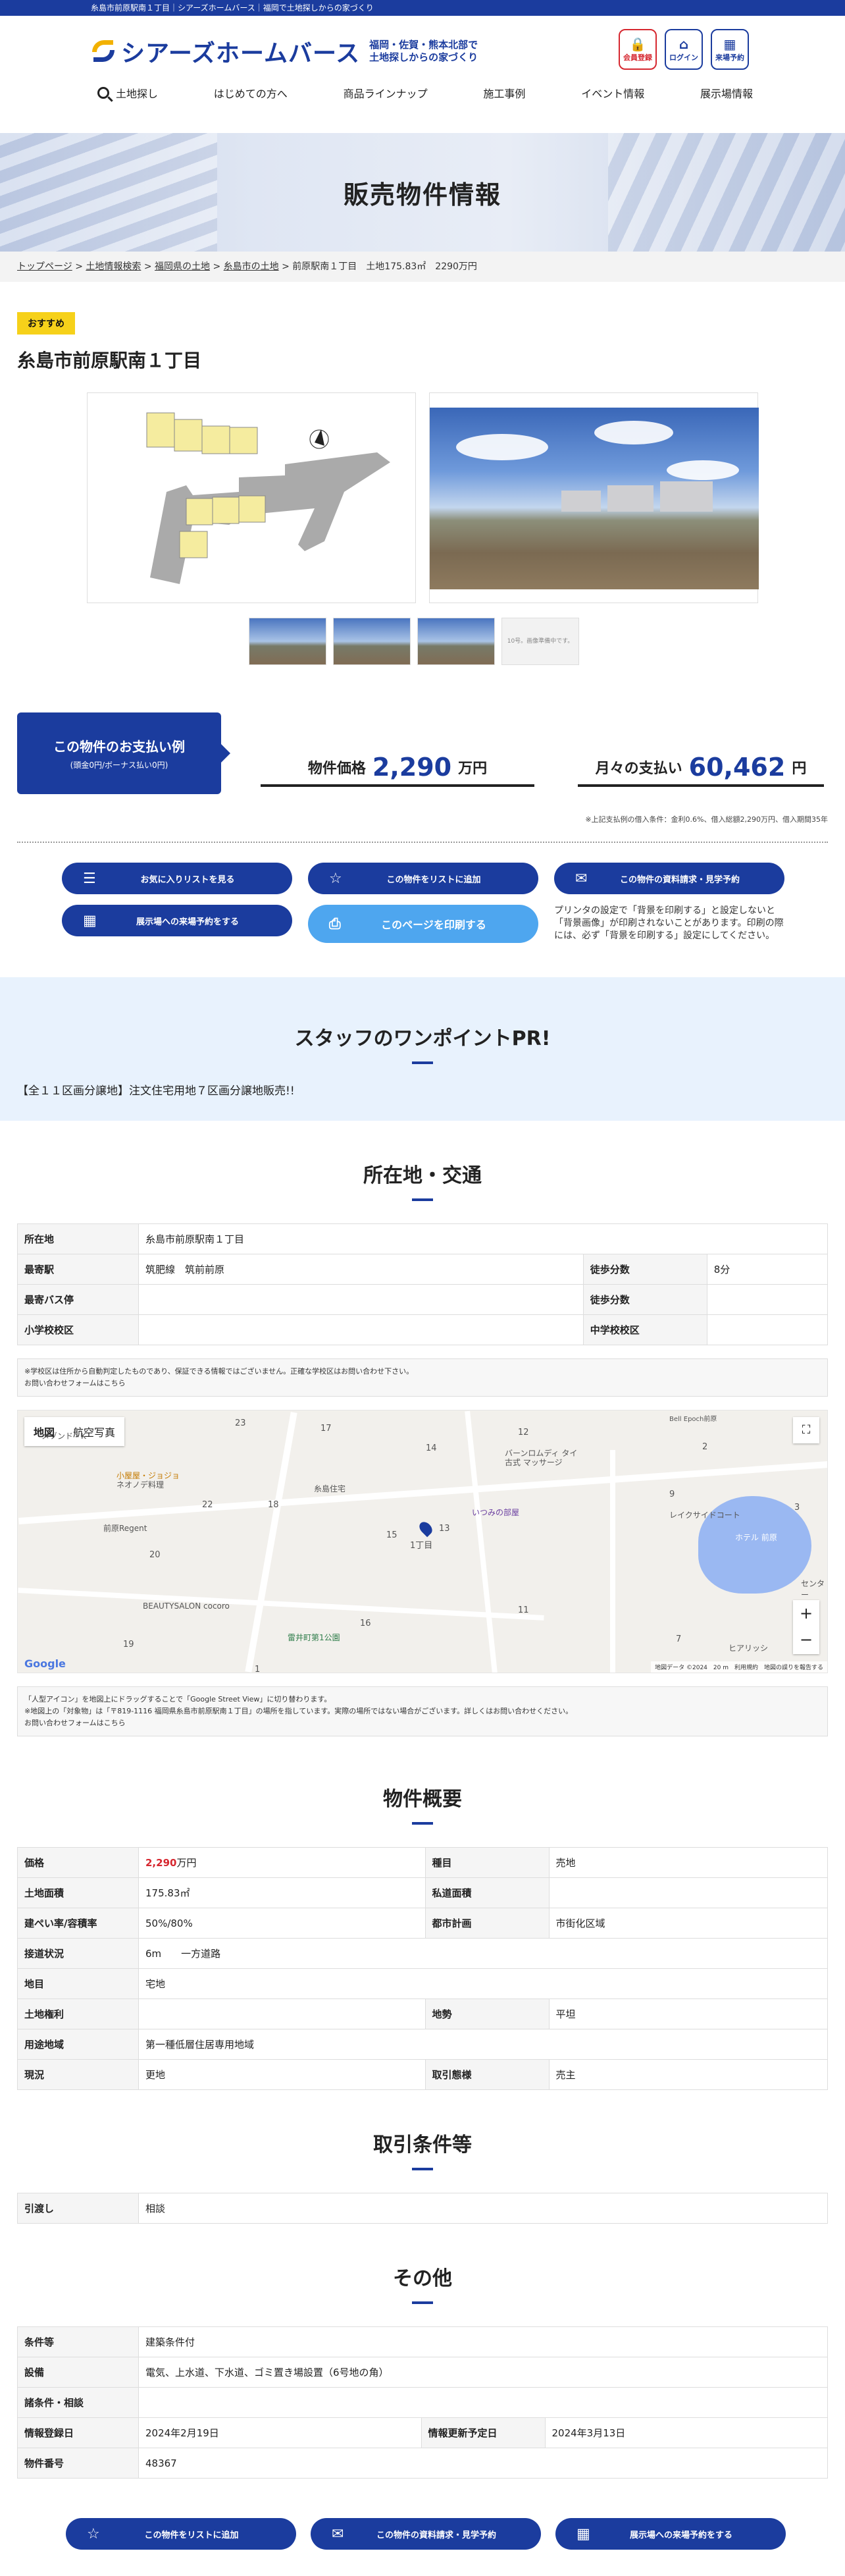  What do you see at coordinates (613, 93) in the screenshot?
I see `nav-events: イベント情報` at bounding box center [613, 93].